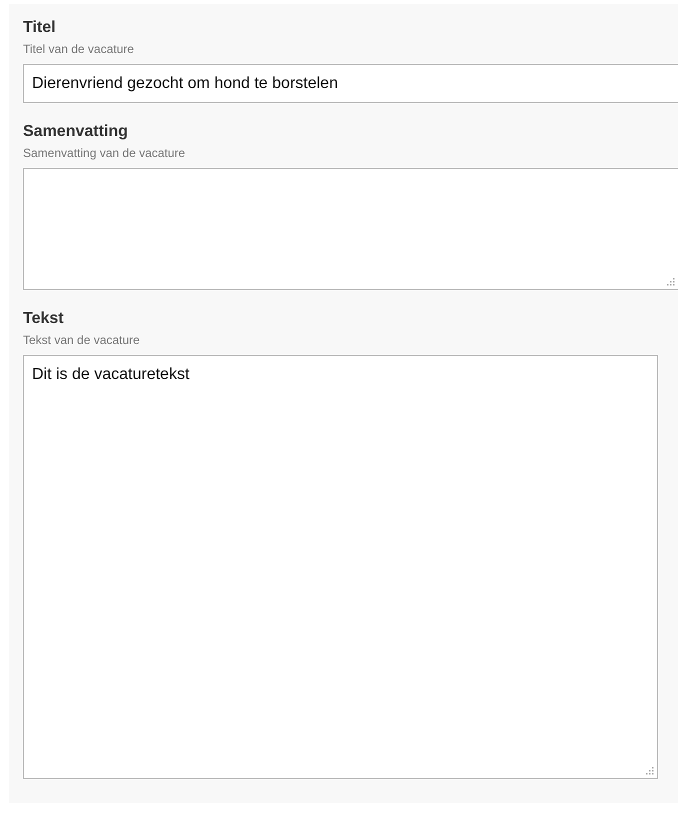 This screenshot has width=678, height=831. What do you see at coordinates (350, 83) in the screenshot?
I see `title-input-field: Dierenvriend gezocht om hond te borstelen` at bounding box center [350, 83].